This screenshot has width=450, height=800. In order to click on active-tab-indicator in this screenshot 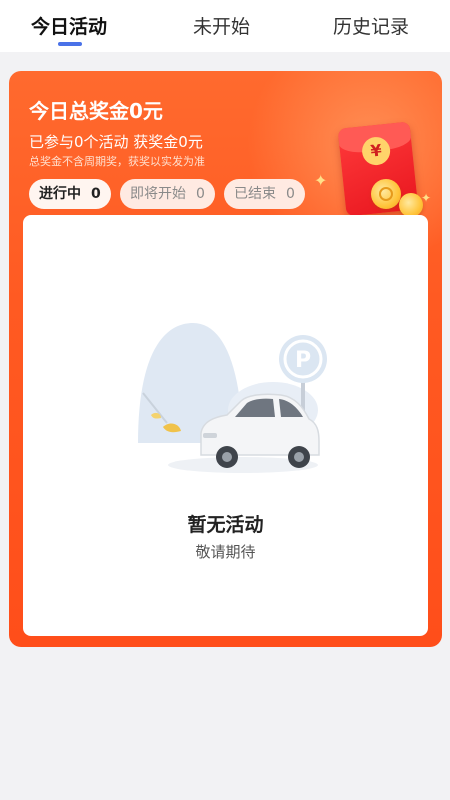, I will do `click(70, 44)`.